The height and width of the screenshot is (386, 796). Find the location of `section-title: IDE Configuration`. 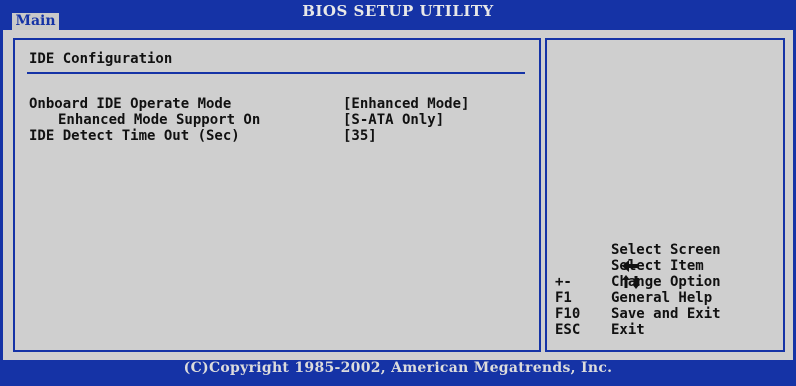

section-title: IDE Configuration is located at coordinates (101, 59).